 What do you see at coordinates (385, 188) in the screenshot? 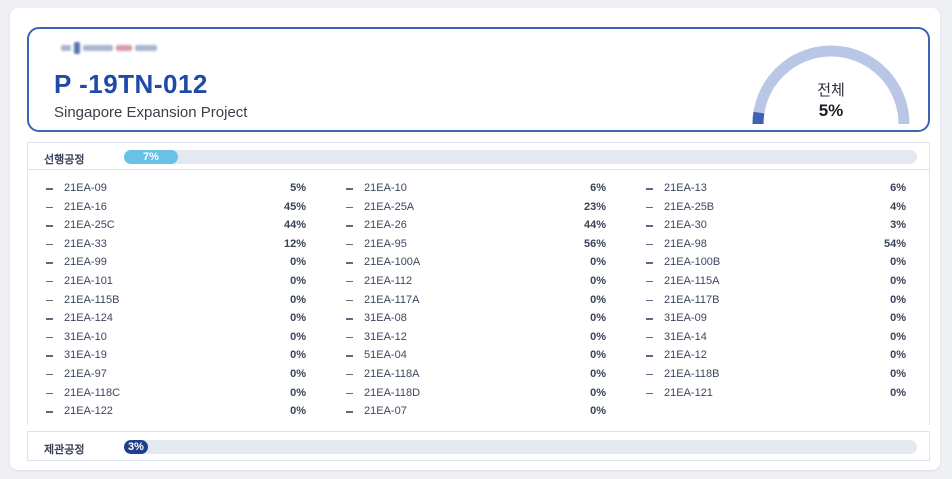
I see `item-name: 21EA-10` at bounding box center [385, 188].